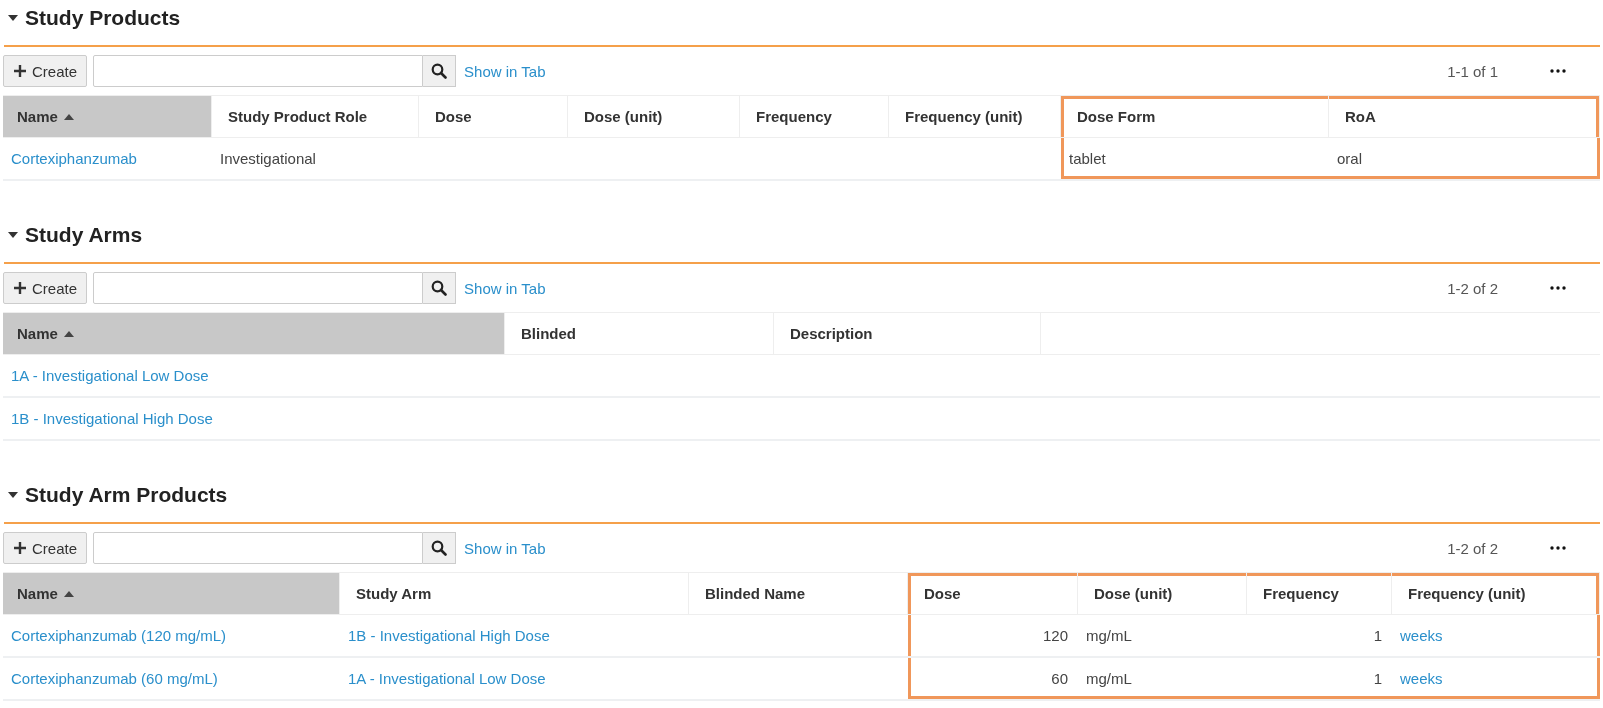  Describe the element at coordinates (907, 333) in the screenshot. I see `column-header: Description` at that location.